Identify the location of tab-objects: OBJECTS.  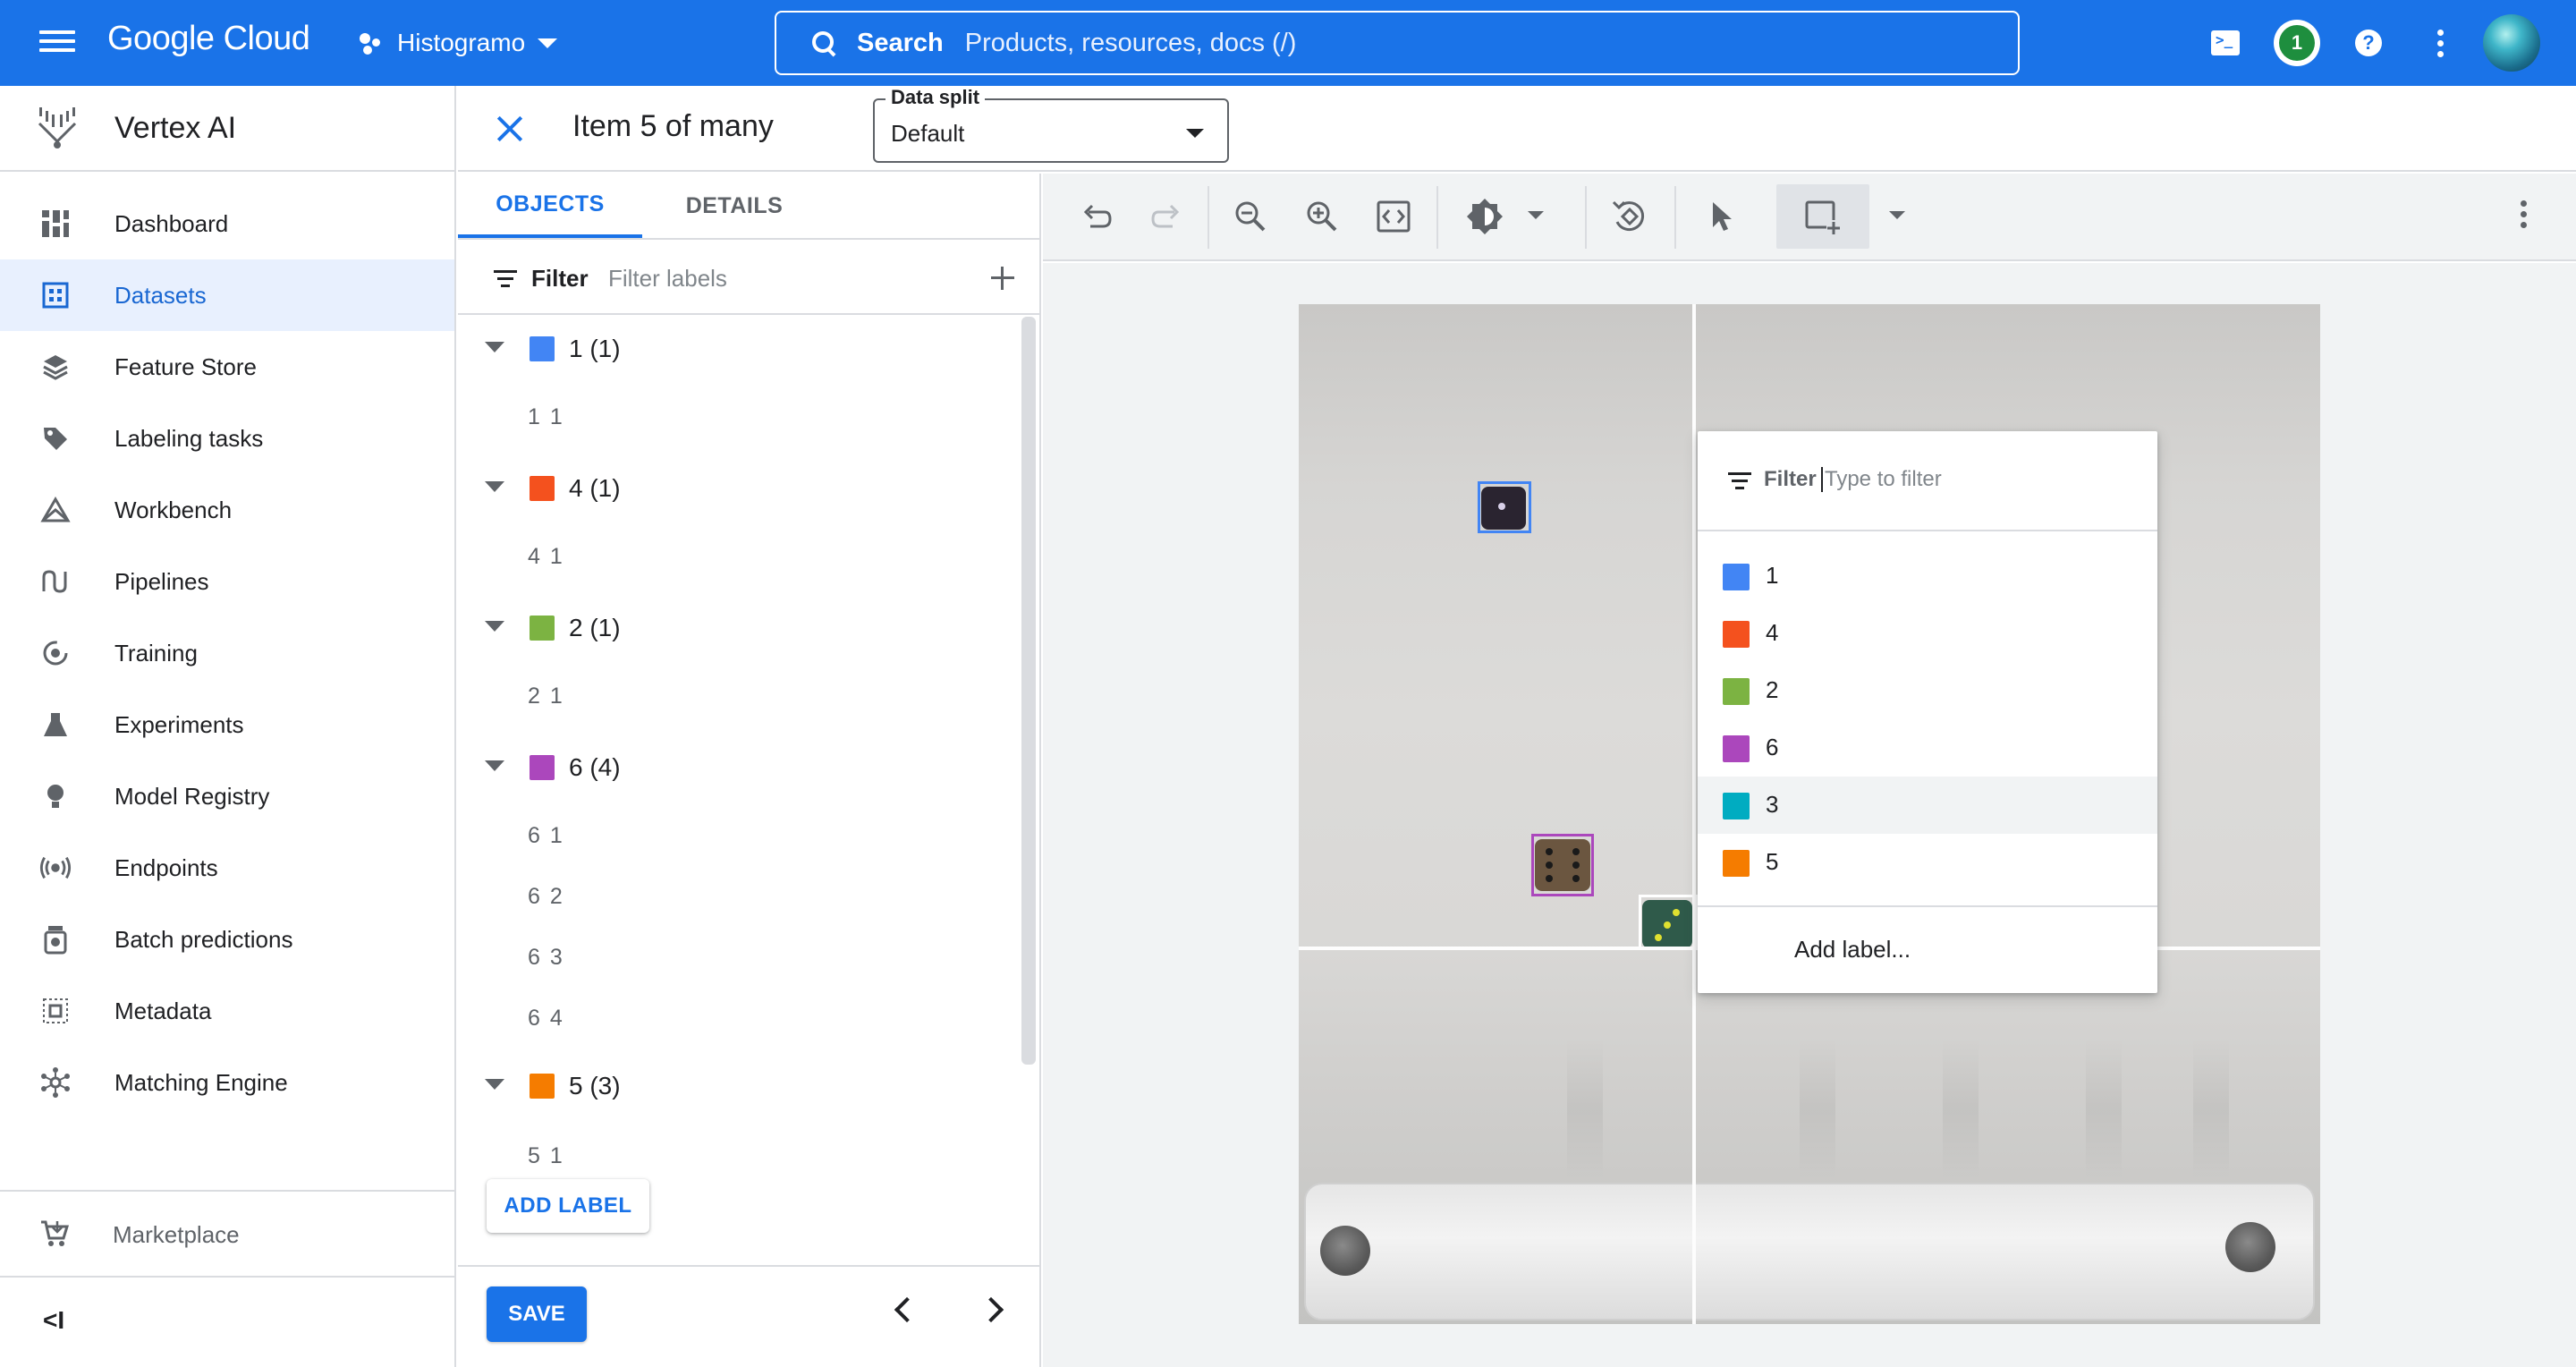
(550, 206).